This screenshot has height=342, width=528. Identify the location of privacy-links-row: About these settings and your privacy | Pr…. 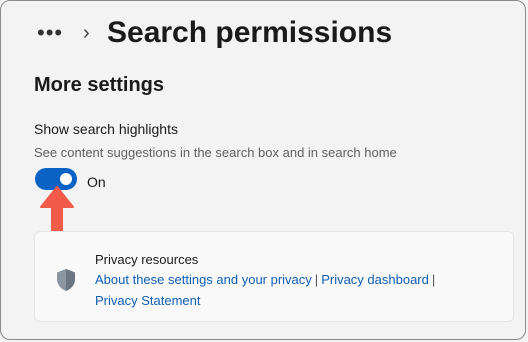
(266, 279).